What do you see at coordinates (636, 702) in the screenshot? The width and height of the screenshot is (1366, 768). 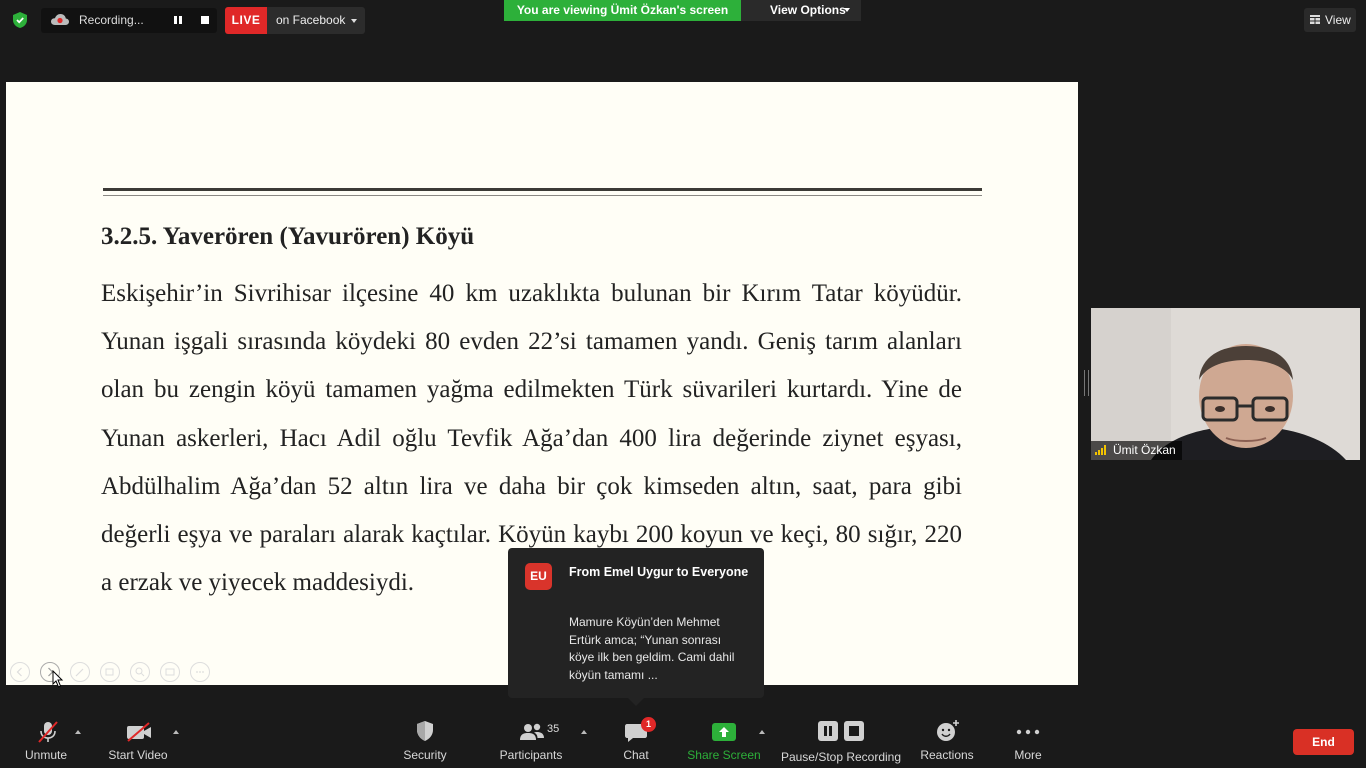 I see `popup-pointer` at bounding box center [636, 702].